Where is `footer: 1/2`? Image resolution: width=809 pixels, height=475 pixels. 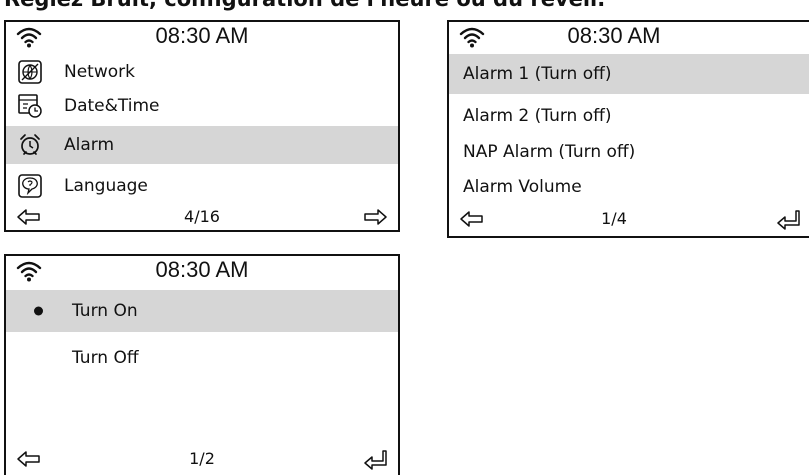
footer: 1/2 is located at coordinates (202, 461).